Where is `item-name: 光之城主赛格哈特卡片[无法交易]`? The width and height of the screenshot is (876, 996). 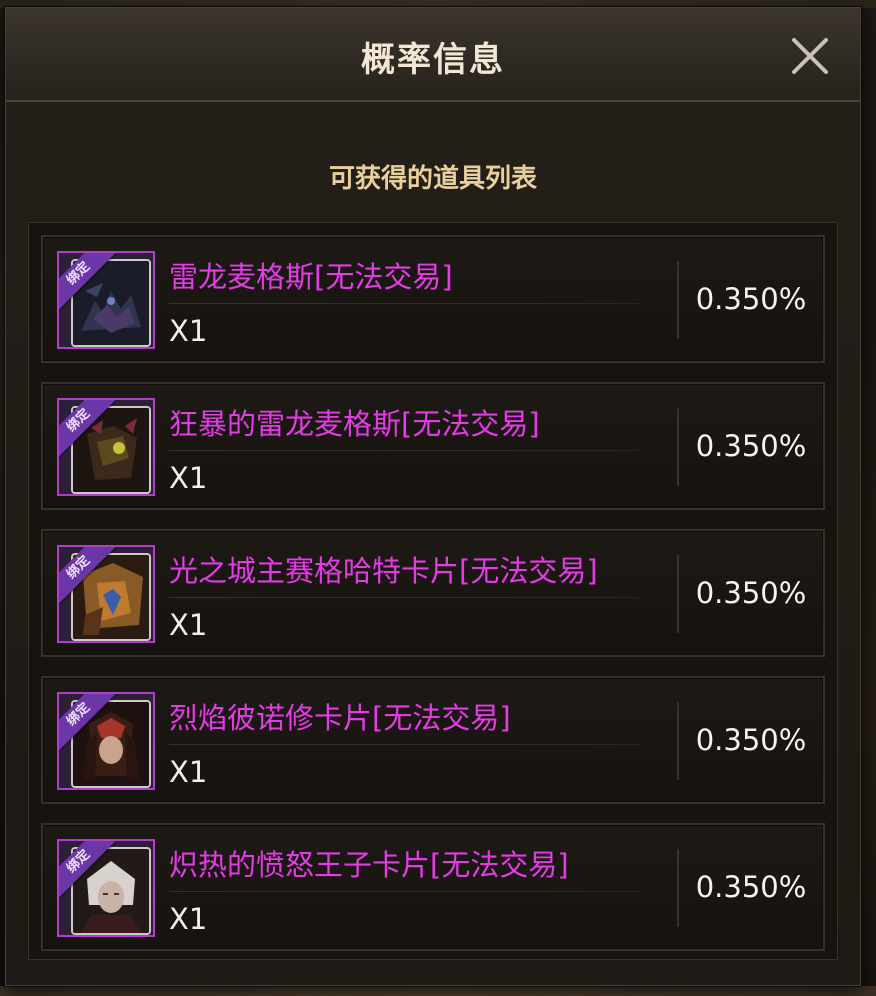
item-name: 光之城主赛格哈特卡片[无法交易] is located at coordinates (383, 571).